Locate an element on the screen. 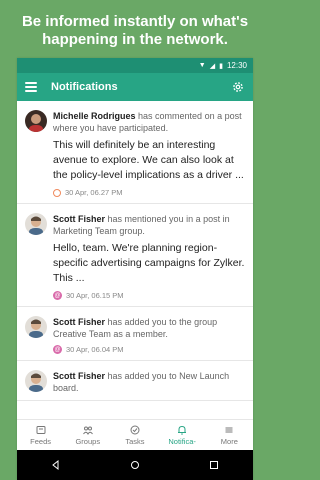 The width and height of the screenshot is (320, 480). promo-line-2: happening in the network. is located at coordinates (135, 39).